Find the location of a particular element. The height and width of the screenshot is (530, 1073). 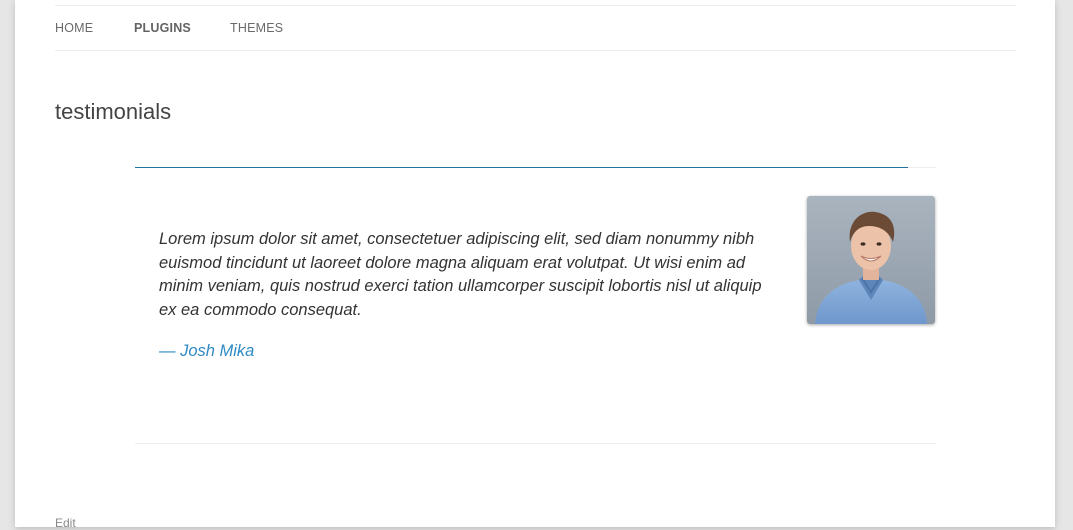

testimonial-author-link: — Josh Mika is located at coordinates (206, 351).